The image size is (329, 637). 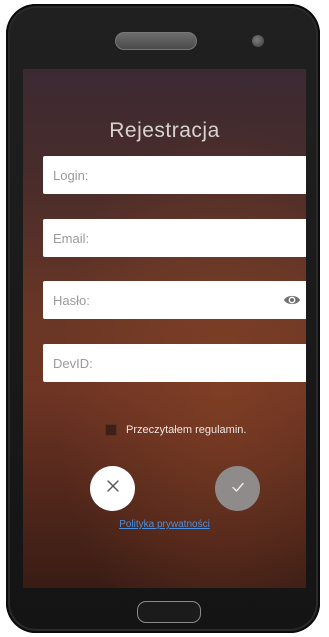 What do you see at coordinates (169, 612) in the screenshot?
I see `home-button` at bounding box center [169, 612].